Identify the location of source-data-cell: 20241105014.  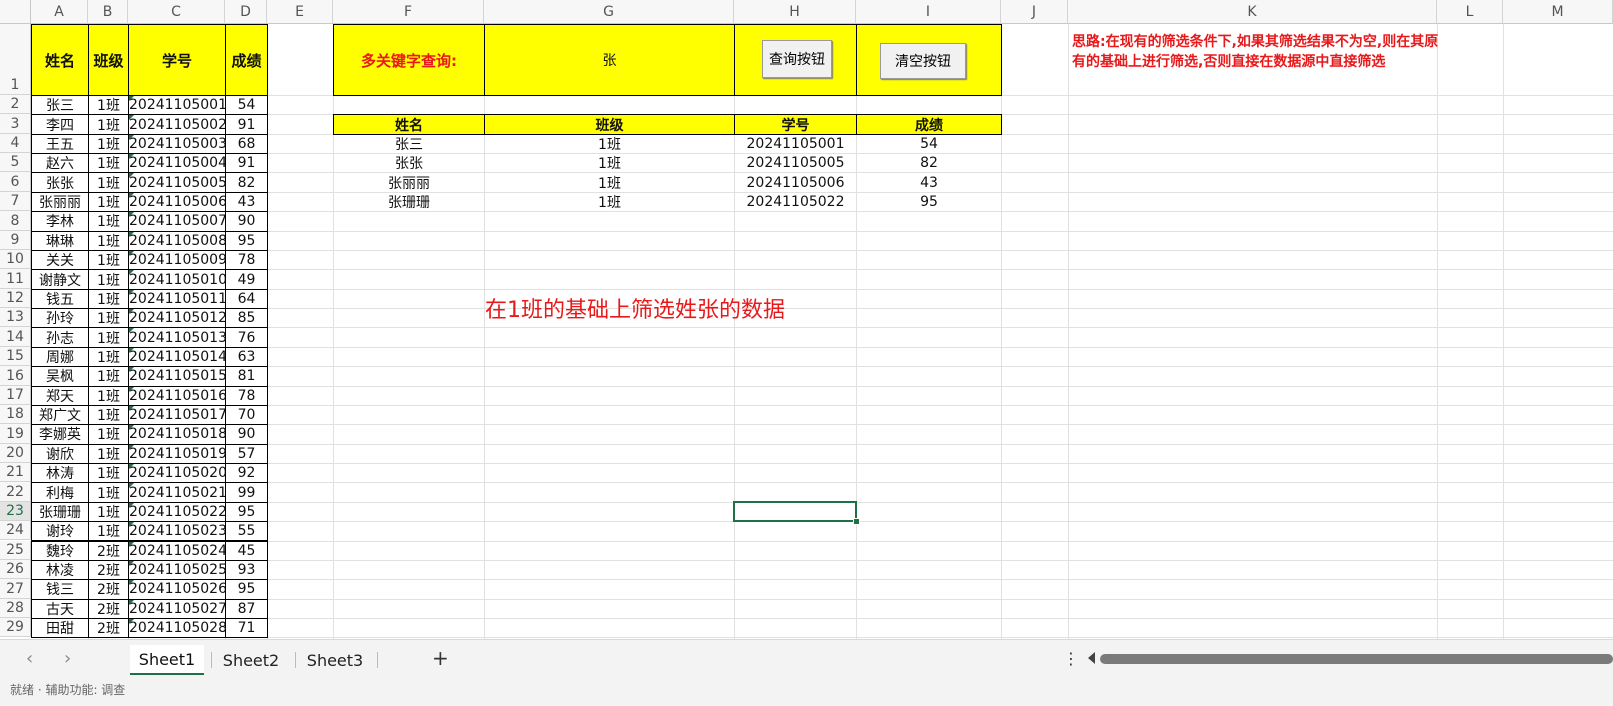
(177, 357).